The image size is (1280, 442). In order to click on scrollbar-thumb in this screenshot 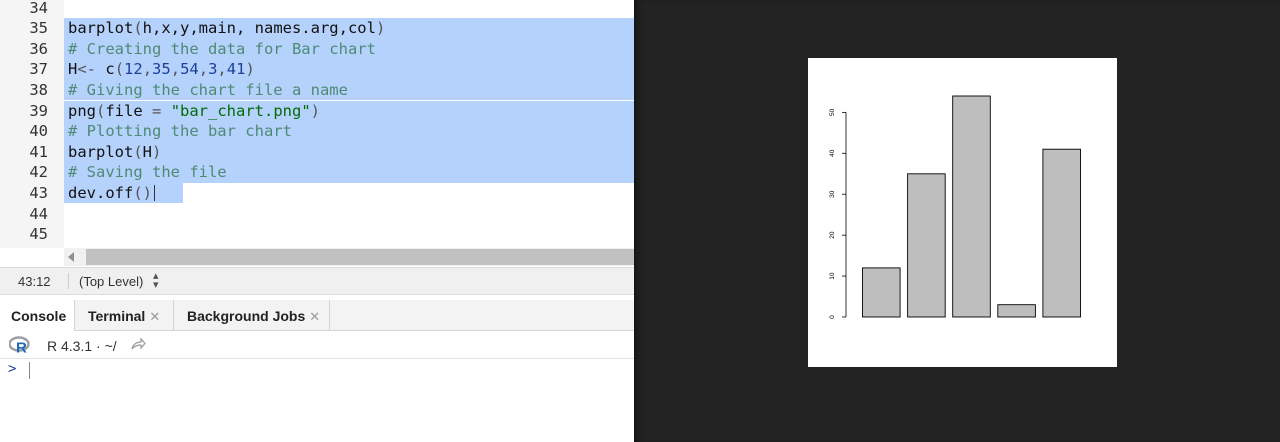, I will do `click(360, 257)`.